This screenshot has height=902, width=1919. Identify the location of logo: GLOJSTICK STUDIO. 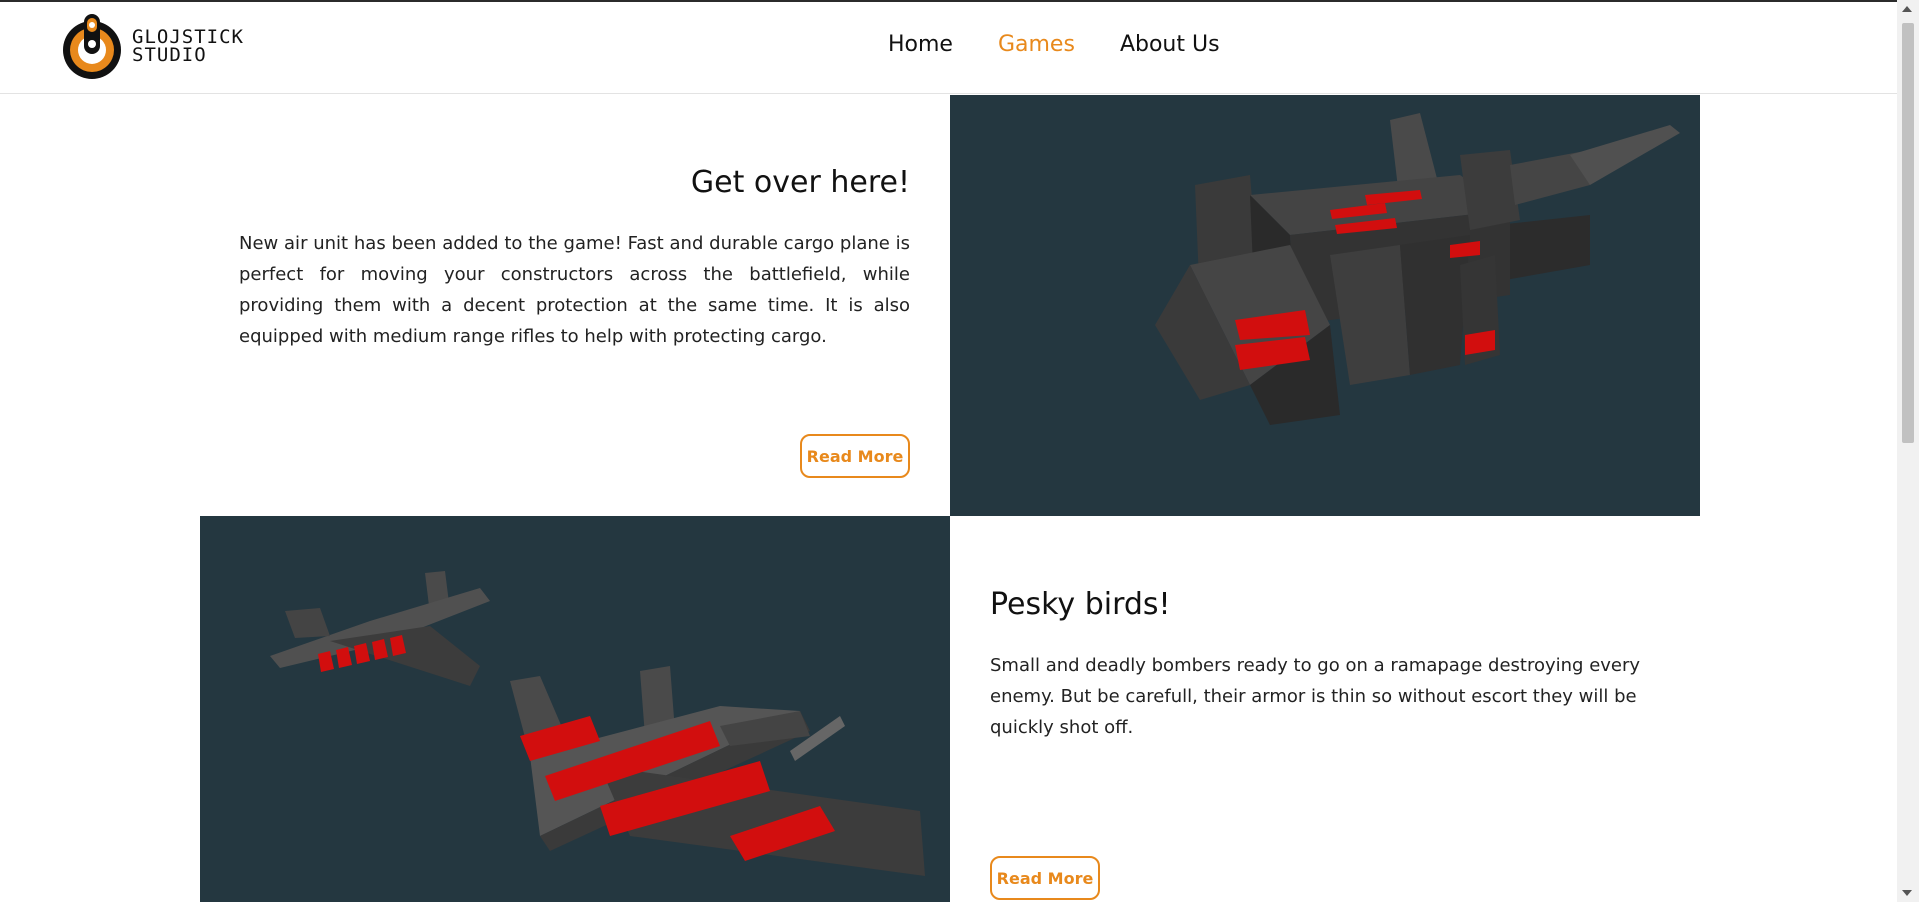
(152, 46).